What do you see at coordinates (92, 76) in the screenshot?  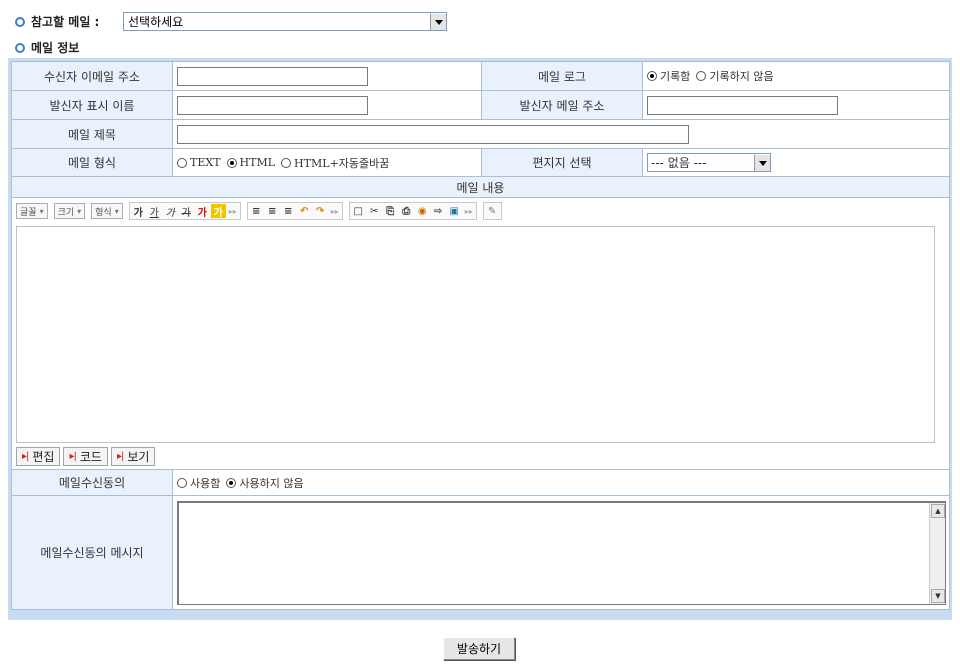 I see `recipient-label: 수신자 이메일 주소` at bounding box center [92, 76].